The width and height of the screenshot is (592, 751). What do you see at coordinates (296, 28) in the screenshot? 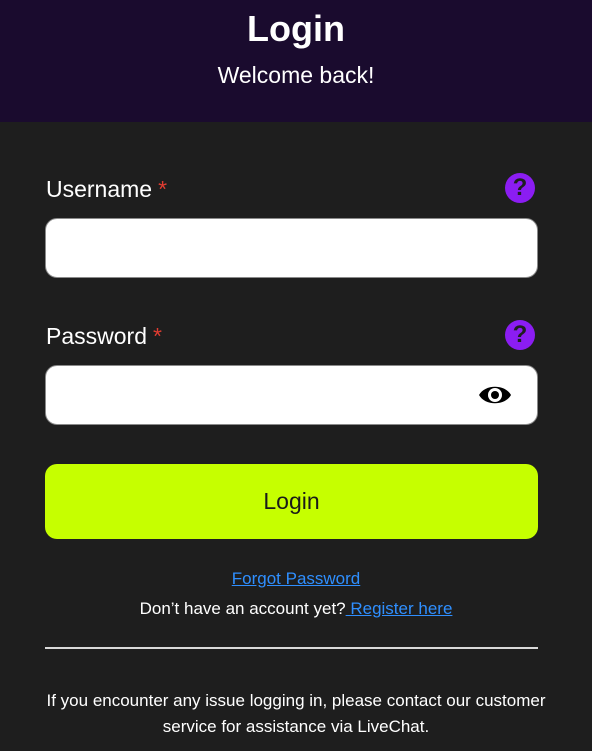
I see `page-title: Login` at bounding box center [296, 28].